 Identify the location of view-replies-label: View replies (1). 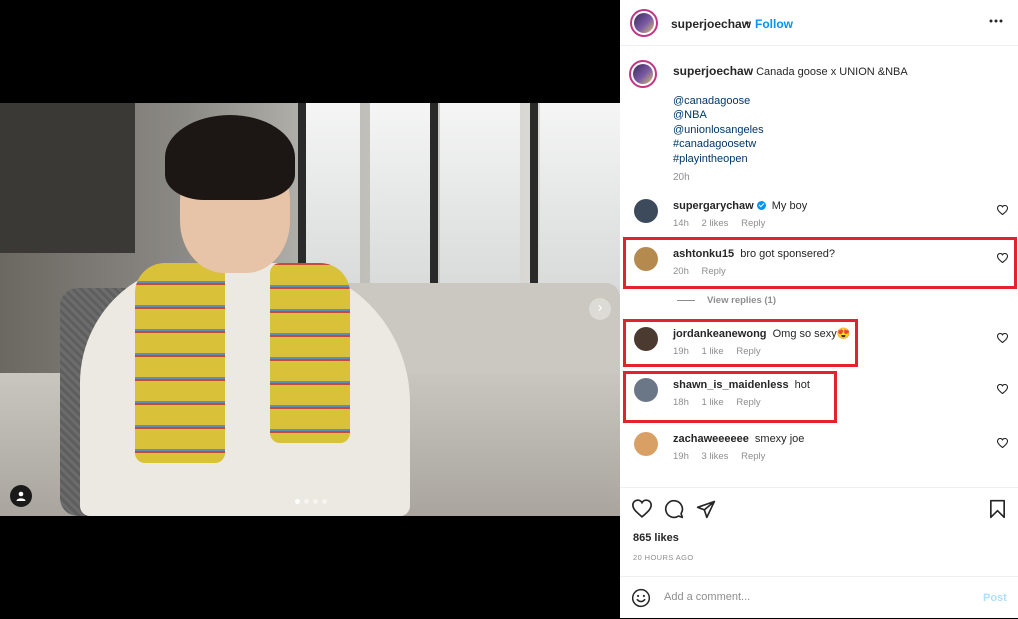
(741, 300).